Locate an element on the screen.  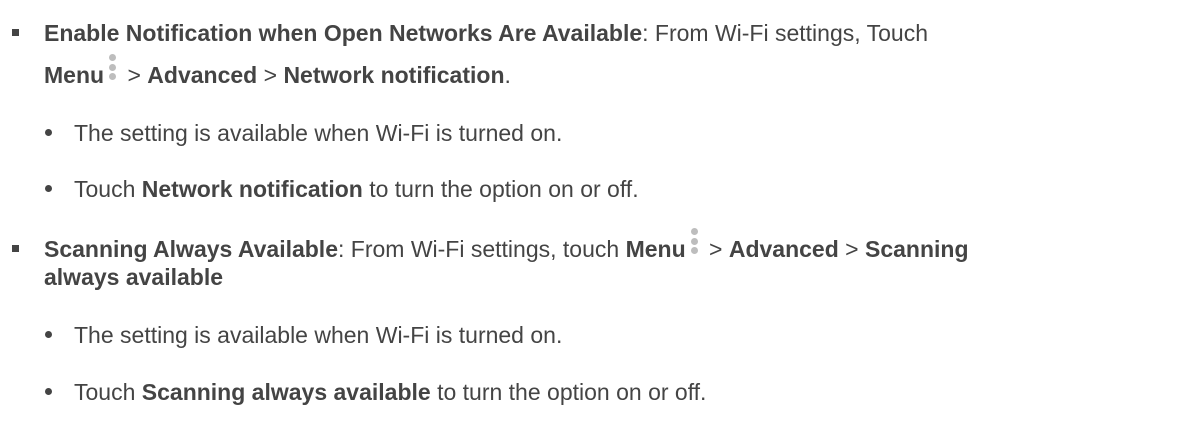
menu-step-scanning: Scanning is located at coordinates (917, 249).